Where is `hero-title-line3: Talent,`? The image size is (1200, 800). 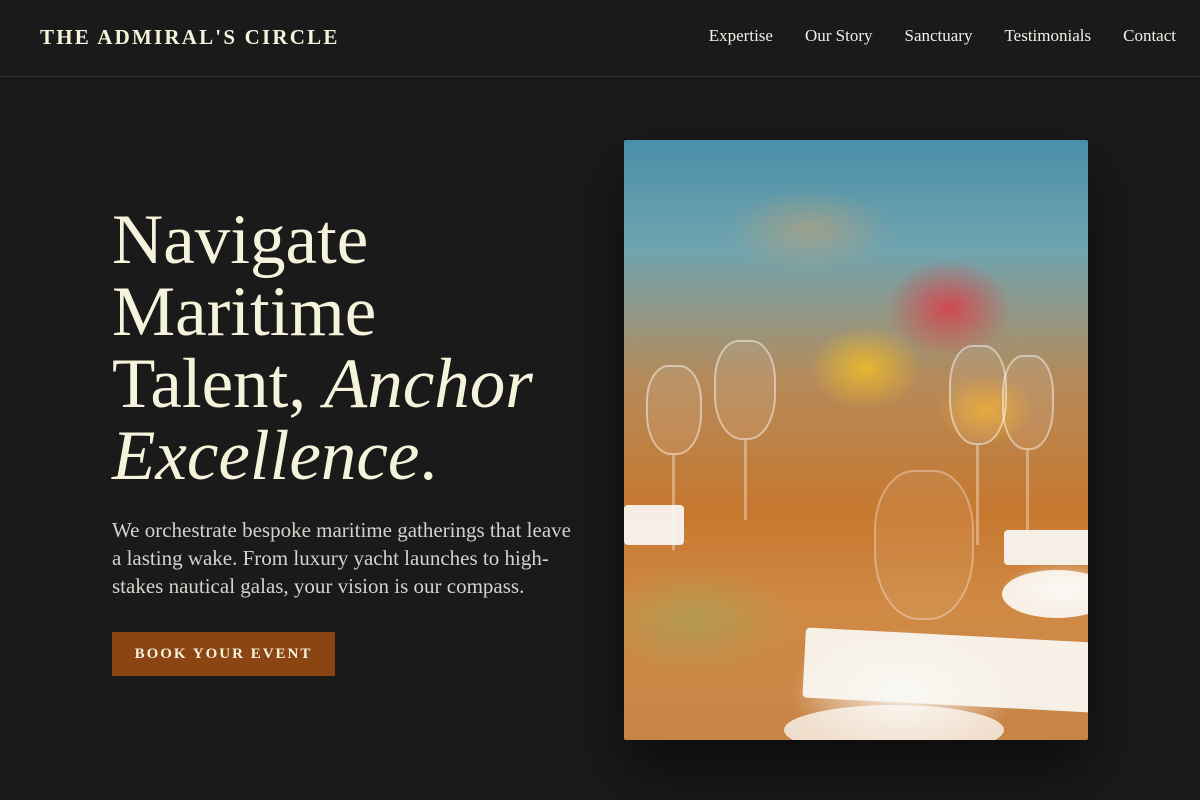 hero-title-line3: Talent, is located at coordinates (218, 384).